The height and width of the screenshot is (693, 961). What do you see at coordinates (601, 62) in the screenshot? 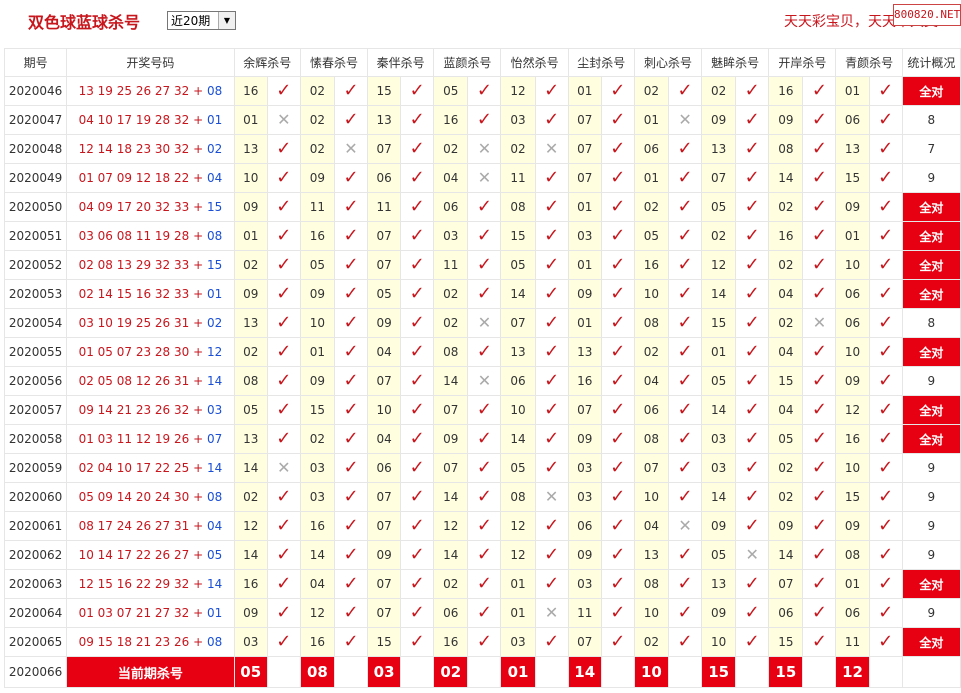
I see `column-header: 尘封杀号` at bounding box center [601, 62].